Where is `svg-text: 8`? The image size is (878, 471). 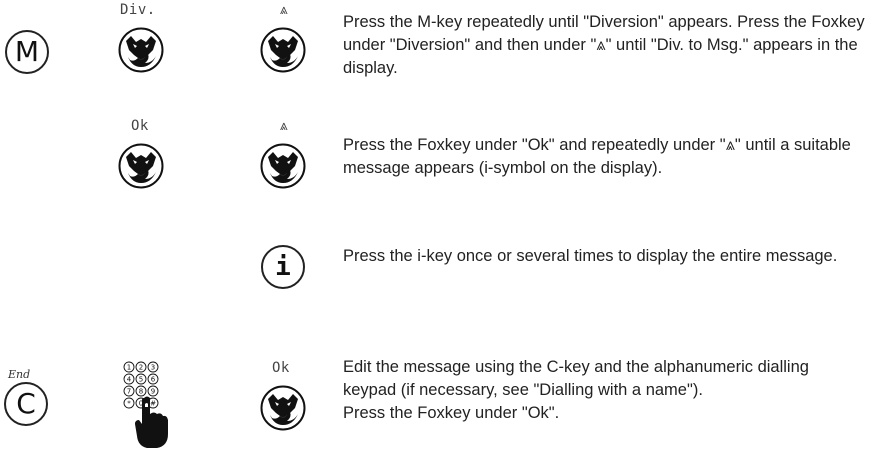 svg-text: 8 is located at coordinates (141, 392).